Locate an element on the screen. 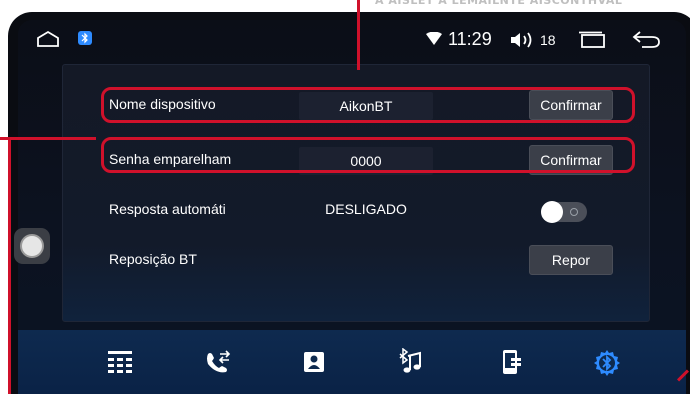 Image resolution: width=690 pixels, height=394 pixels. dialpad-icon is located at coordinates (120, 362).